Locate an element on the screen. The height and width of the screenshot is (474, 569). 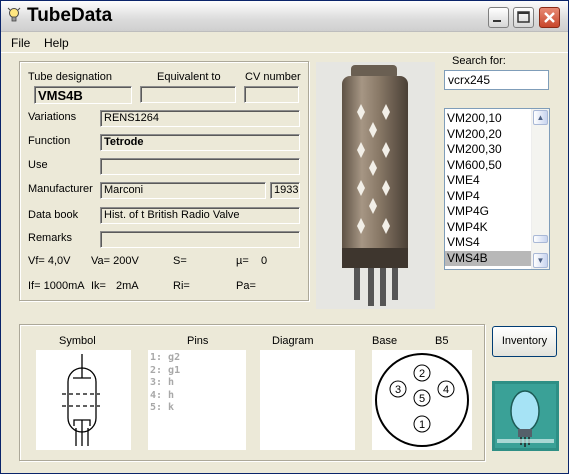
base-pin-4: 4 is located at coordinates (446, 390).